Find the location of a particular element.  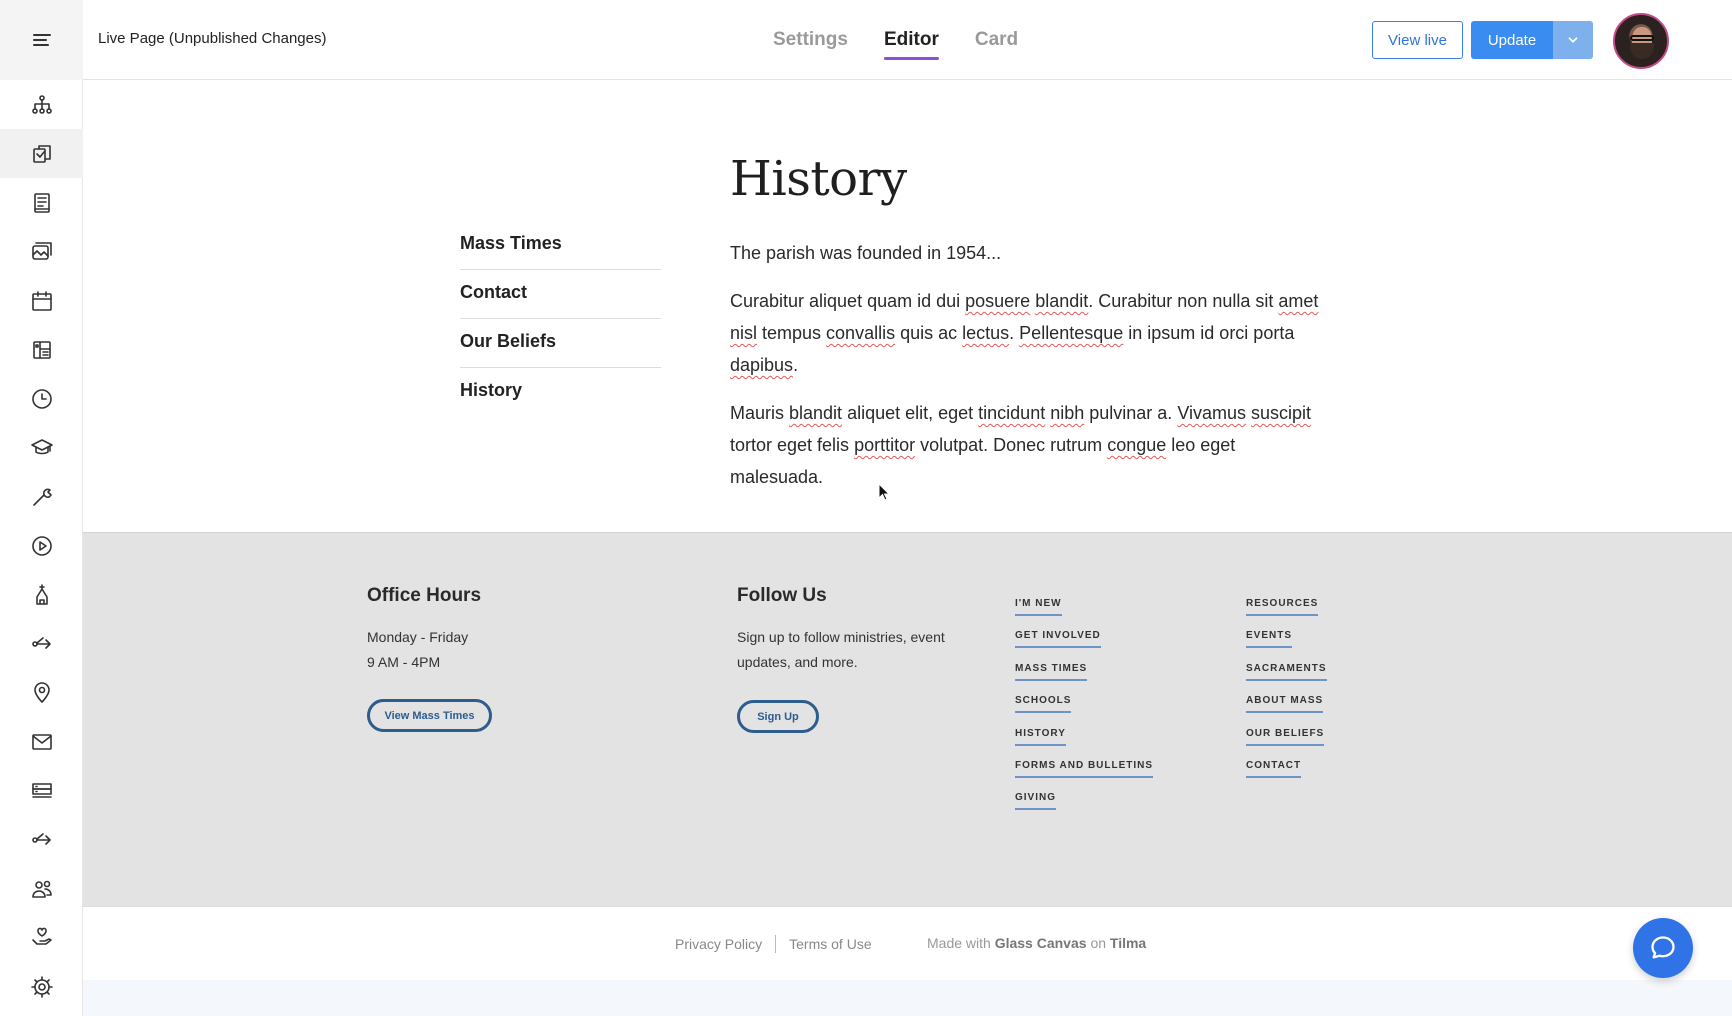

sidebar-item-pages is located at coordinates (41, 153).